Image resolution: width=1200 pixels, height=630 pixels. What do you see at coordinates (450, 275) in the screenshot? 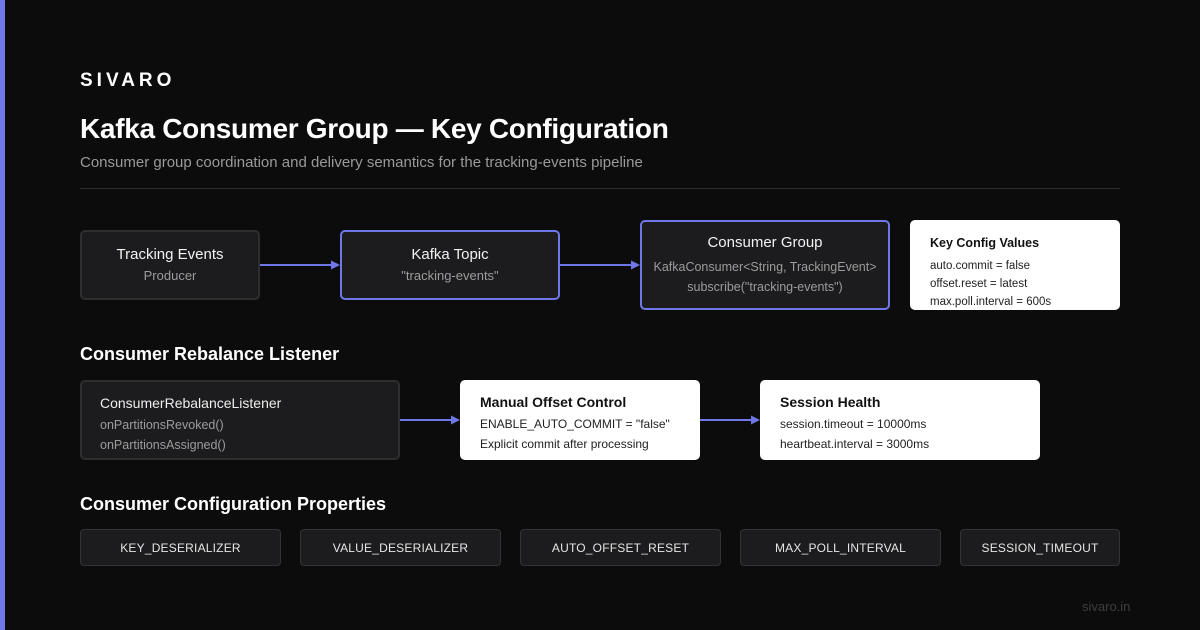
I see `topic-subtitle: "tracking-events"` at bounding box center [450, 275].